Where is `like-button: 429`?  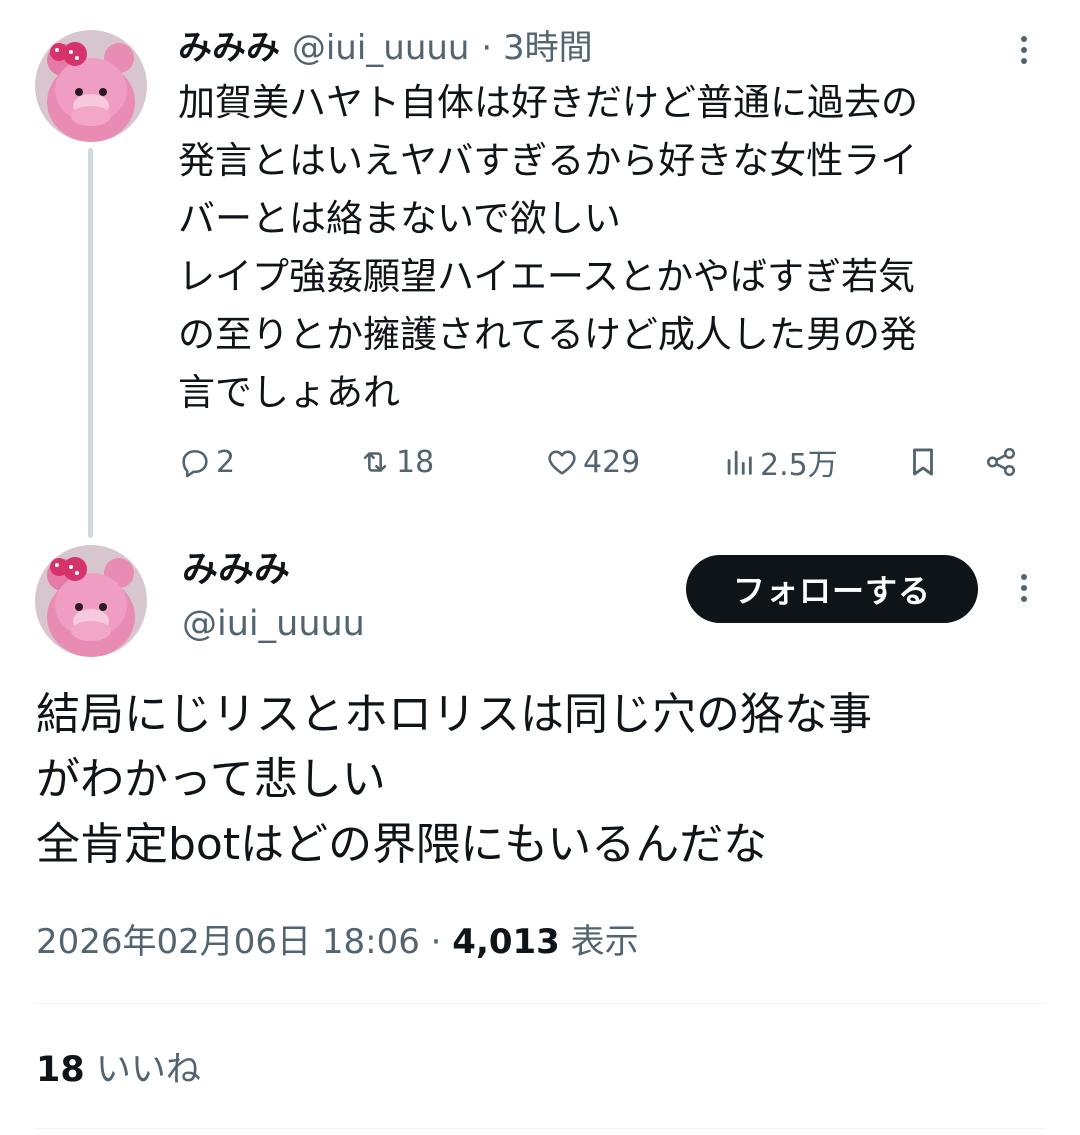 like-button: 429 is located at coordinates (592, 462).